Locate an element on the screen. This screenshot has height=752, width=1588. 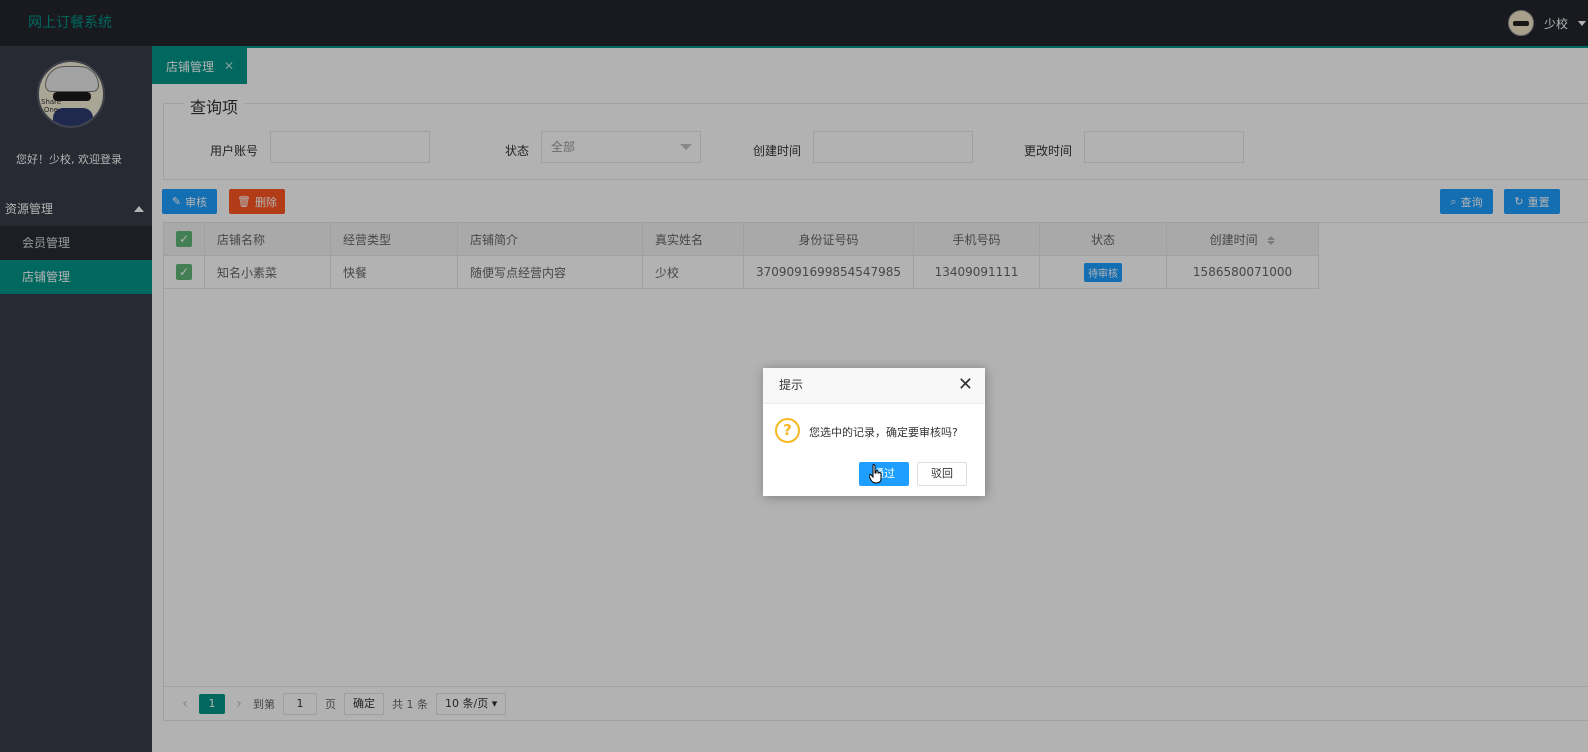
close-icon: ✕ is located at coordinates (965, 384).